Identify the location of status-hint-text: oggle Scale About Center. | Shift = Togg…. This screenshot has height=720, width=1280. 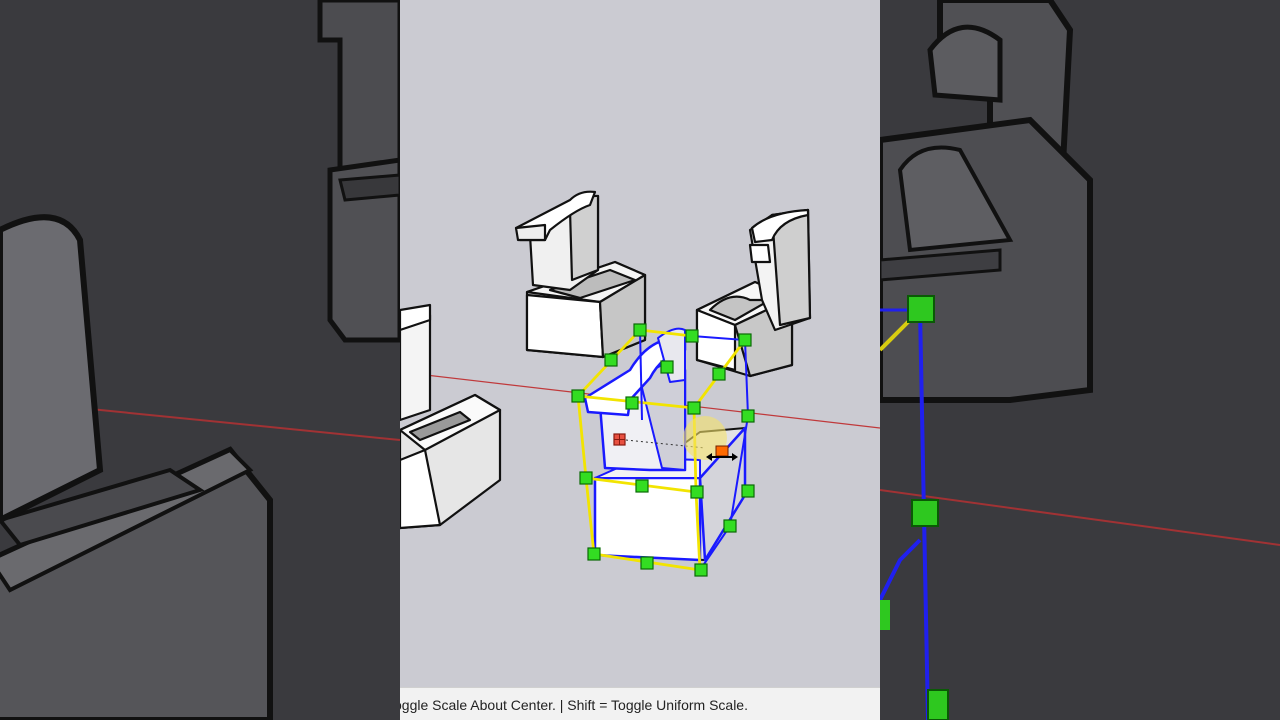
(574, 705).